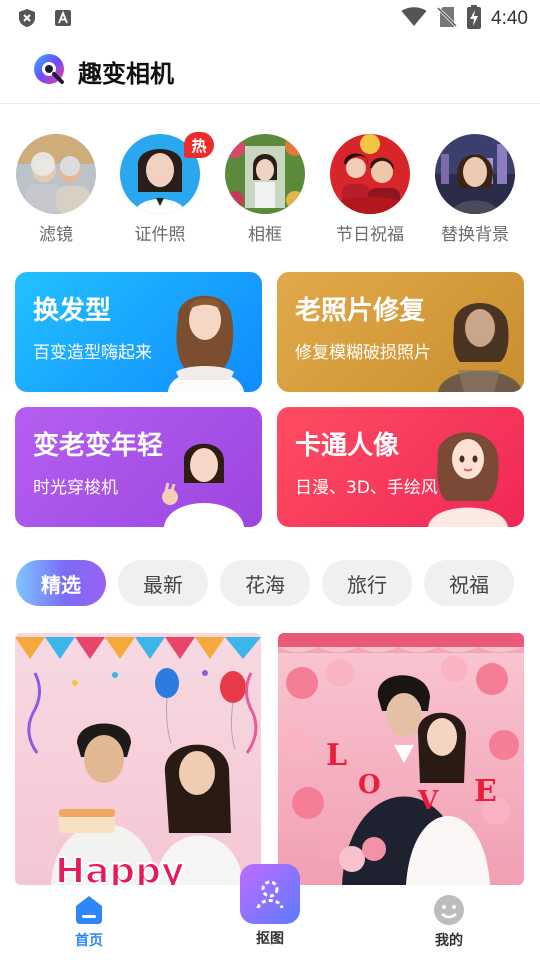 Image resolution: width=540 pixels, height=960 pixels. Describe the element at coordinates (480, 347) in the screenshot. I see `old-photo-woman-image` at that location.